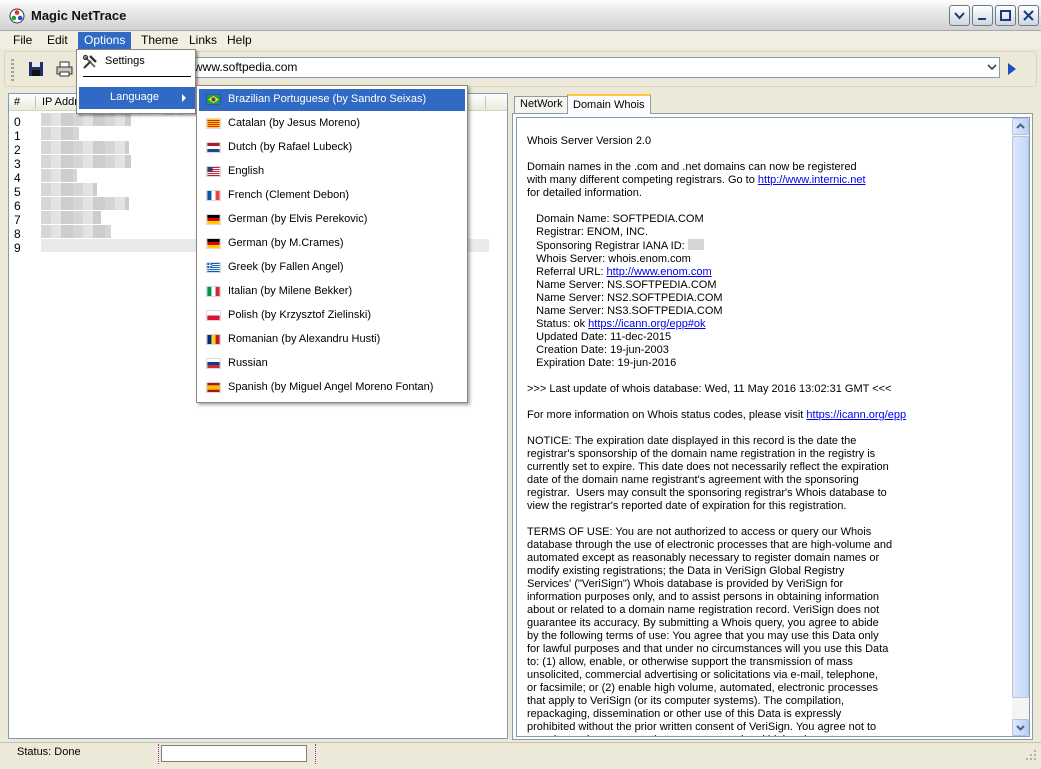  I want to click on enom-link: http://www.enom.com, so click(658, 272).